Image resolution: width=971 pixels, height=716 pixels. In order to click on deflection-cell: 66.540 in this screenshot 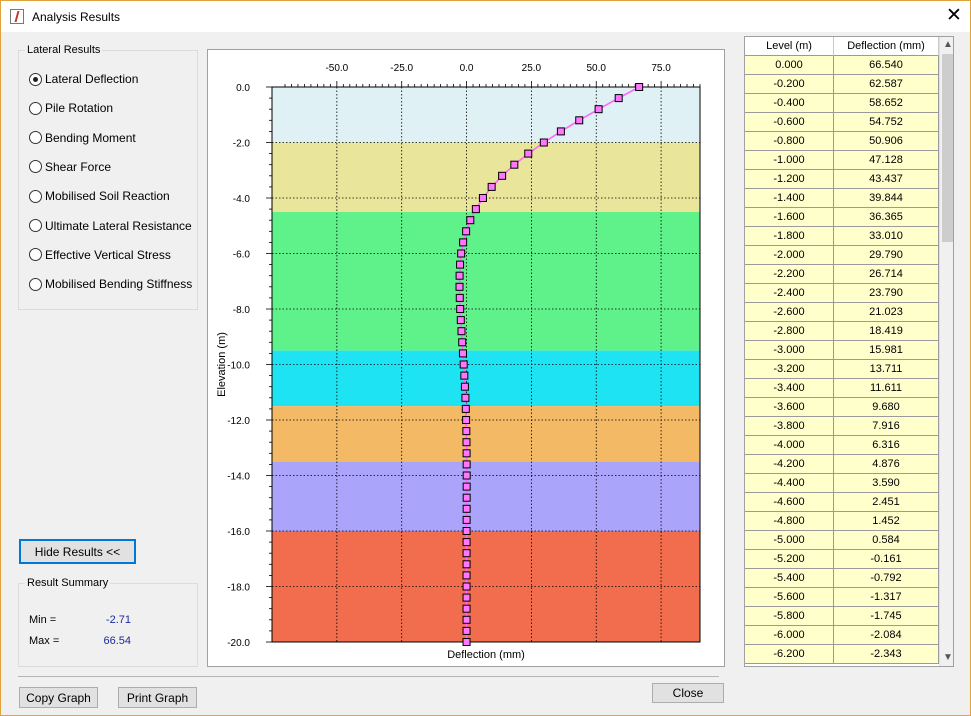, I will do `click(886, 65)`.